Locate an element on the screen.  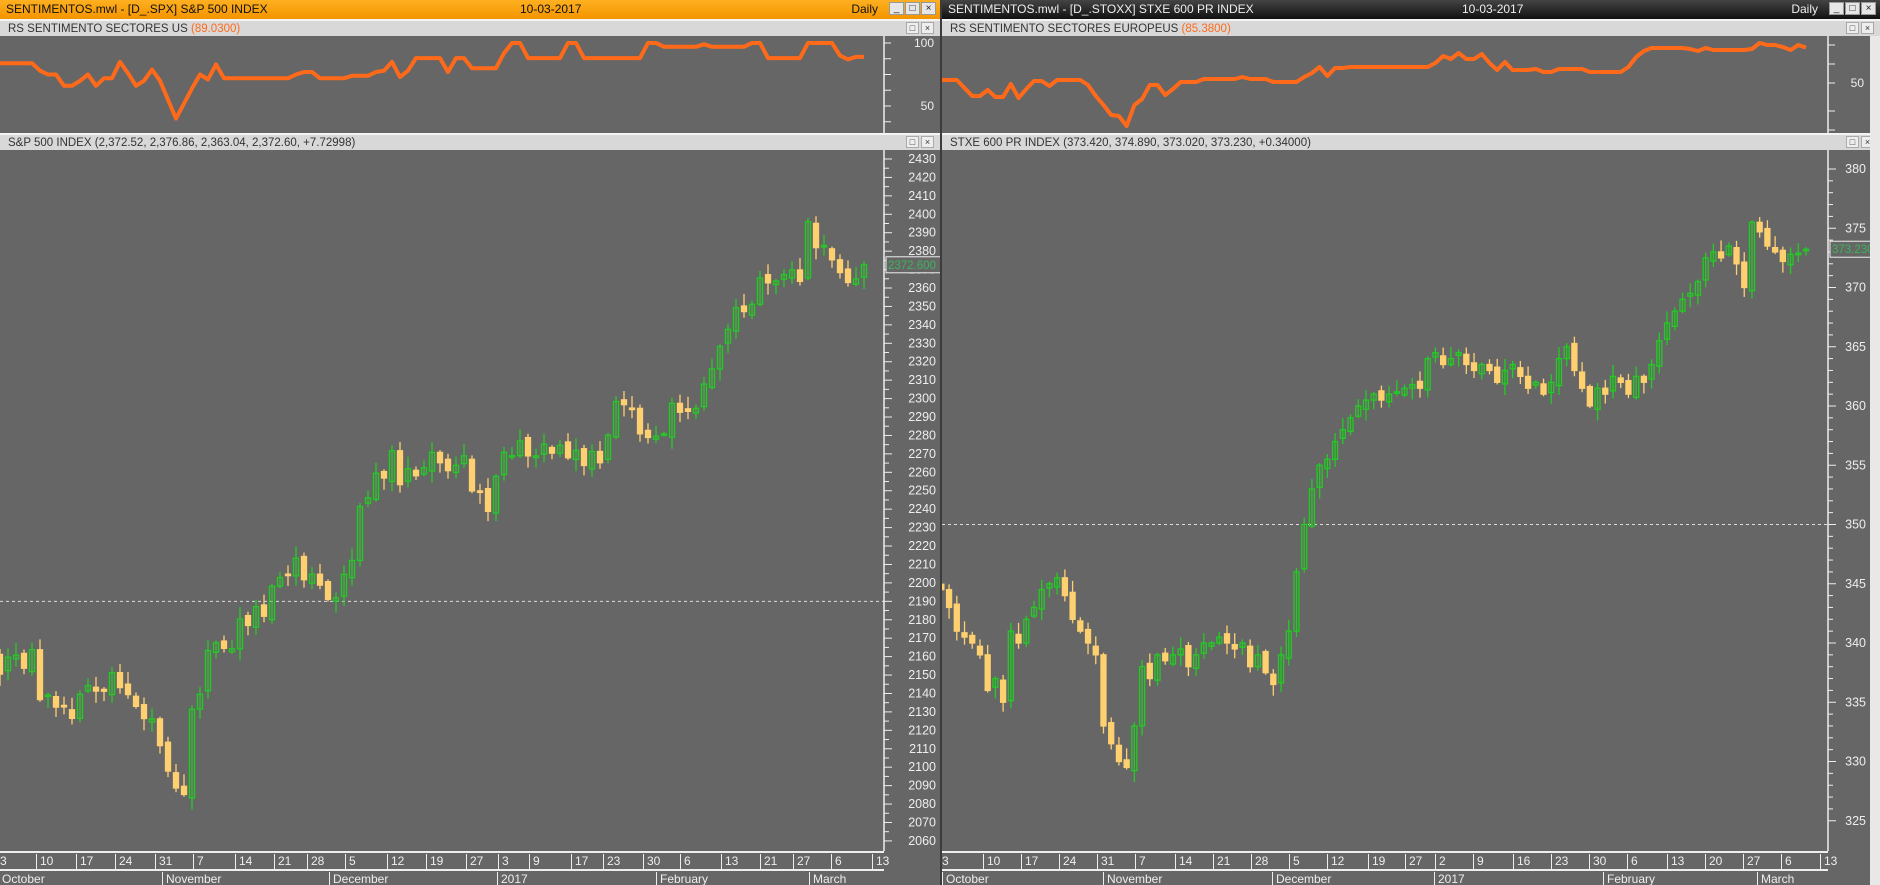
month-label: 2017 is located at coordinates (1449, 878).